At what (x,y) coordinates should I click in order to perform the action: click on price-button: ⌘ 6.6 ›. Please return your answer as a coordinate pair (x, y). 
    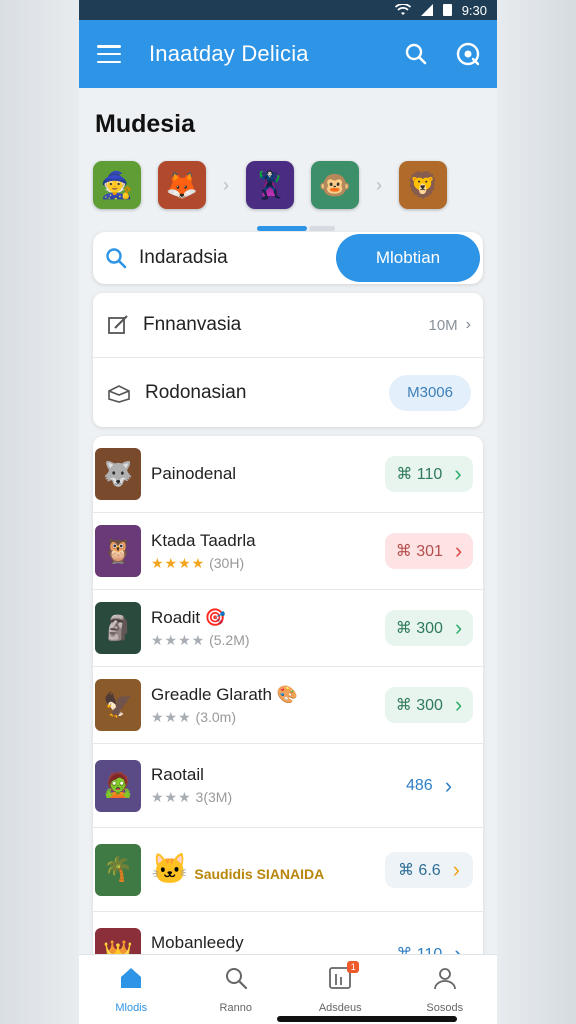
    Looking at the image, I should click on (429, 869).